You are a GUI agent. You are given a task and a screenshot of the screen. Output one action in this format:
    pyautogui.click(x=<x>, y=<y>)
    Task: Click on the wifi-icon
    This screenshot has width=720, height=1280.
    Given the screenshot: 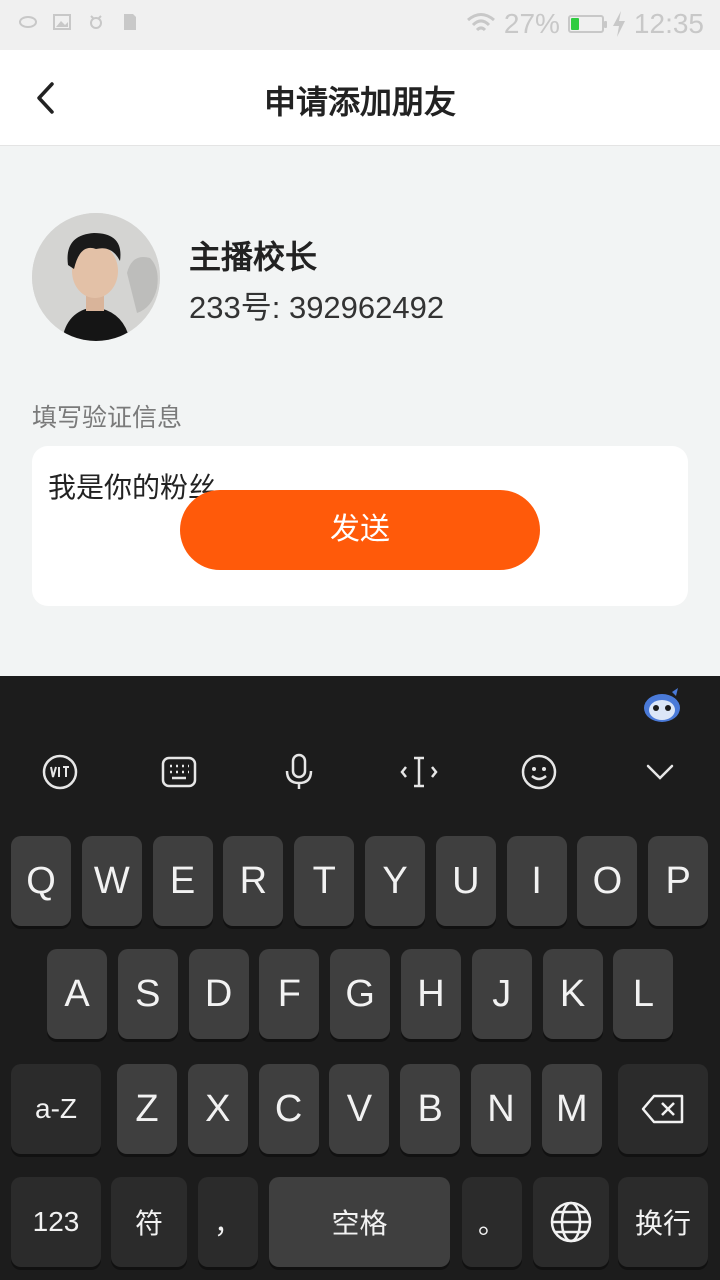 What is the action you would take?
    pyautogui.click(x=480, y=22)
    